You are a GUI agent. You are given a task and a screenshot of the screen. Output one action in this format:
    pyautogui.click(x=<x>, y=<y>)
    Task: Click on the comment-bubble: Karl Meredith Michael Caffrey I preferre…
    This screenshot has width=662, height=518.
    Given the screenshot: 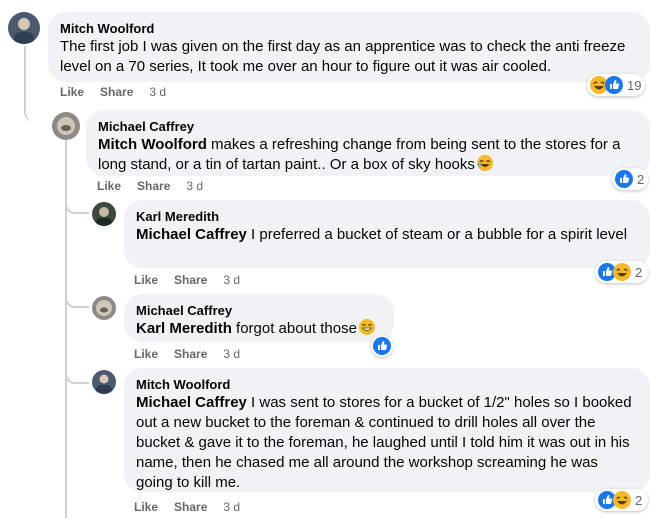 What is the action you would take?
    pyautogui.click(x=387, y=234)
    